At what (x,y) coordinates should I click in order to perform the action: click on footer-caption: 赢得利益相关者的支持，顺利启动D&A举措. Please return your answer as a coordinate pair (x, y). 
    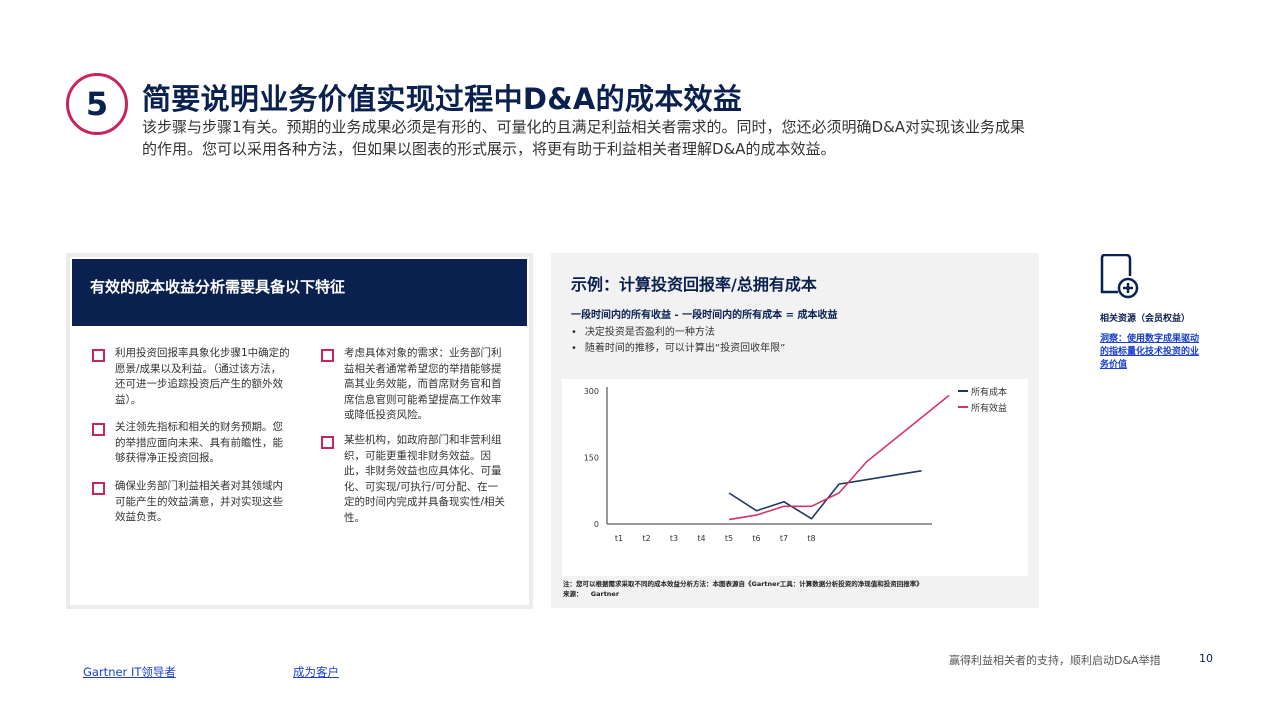
    Looking at the image, I should click on (1055, 660).